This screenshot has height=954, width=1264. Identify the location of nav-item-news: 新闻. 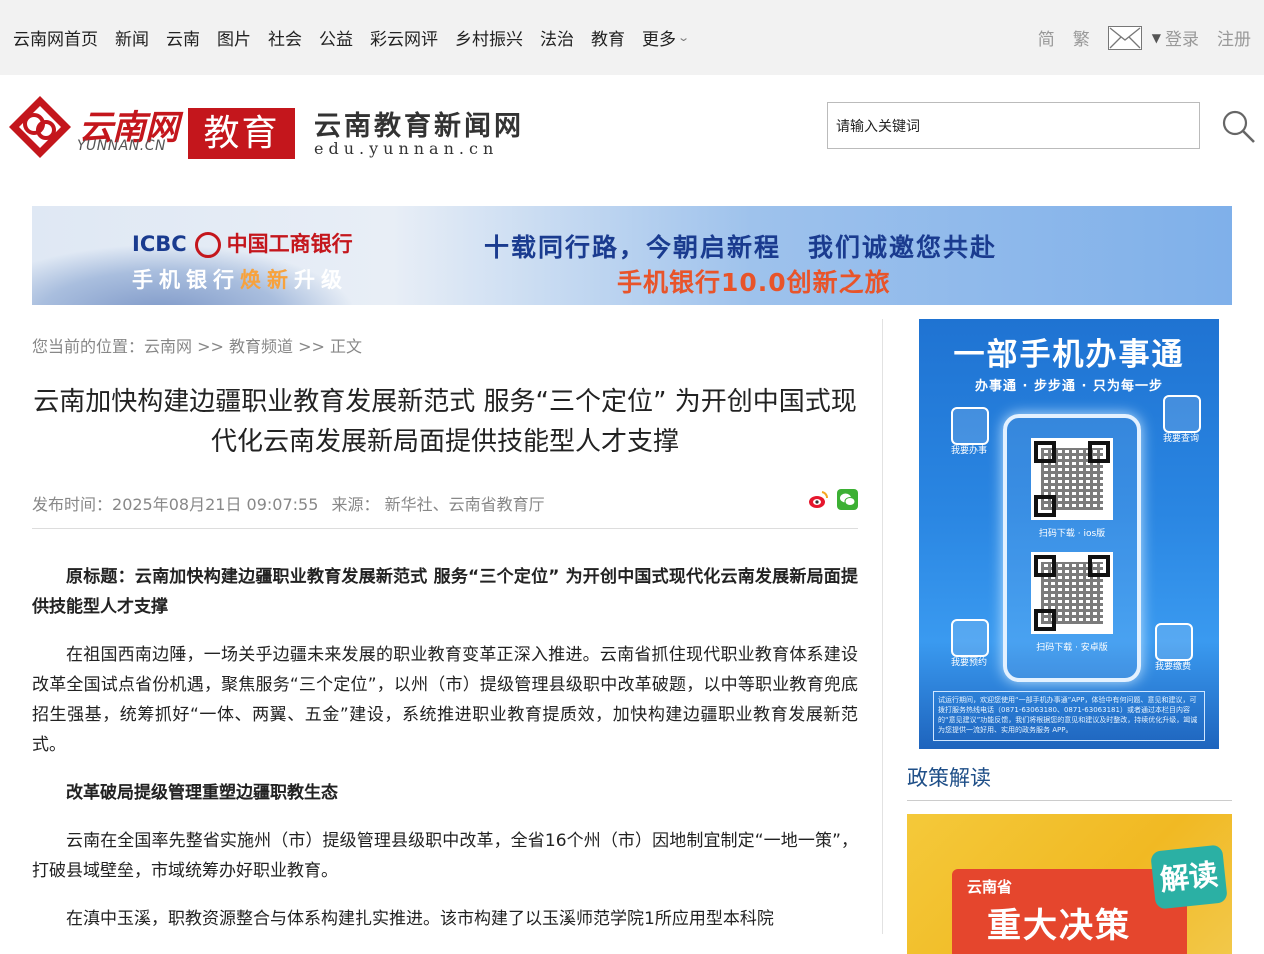
(132, 37).